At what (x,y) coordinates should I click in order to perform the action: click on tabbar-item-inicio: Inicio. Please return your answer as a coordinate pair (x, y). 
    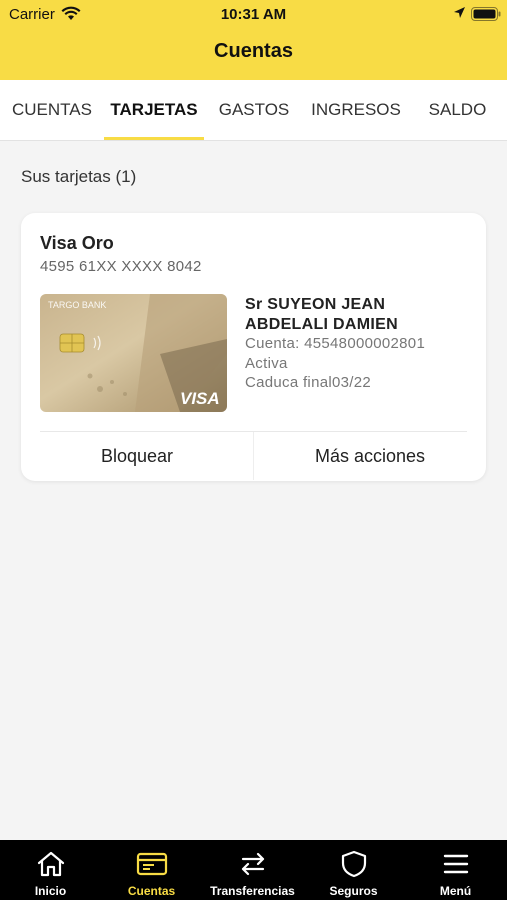
    Looking at the image, I should click on (50, 870).